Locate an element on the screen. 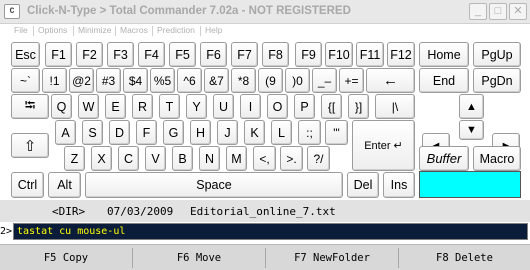  key-space: Space is located at coordinates (214, 185).